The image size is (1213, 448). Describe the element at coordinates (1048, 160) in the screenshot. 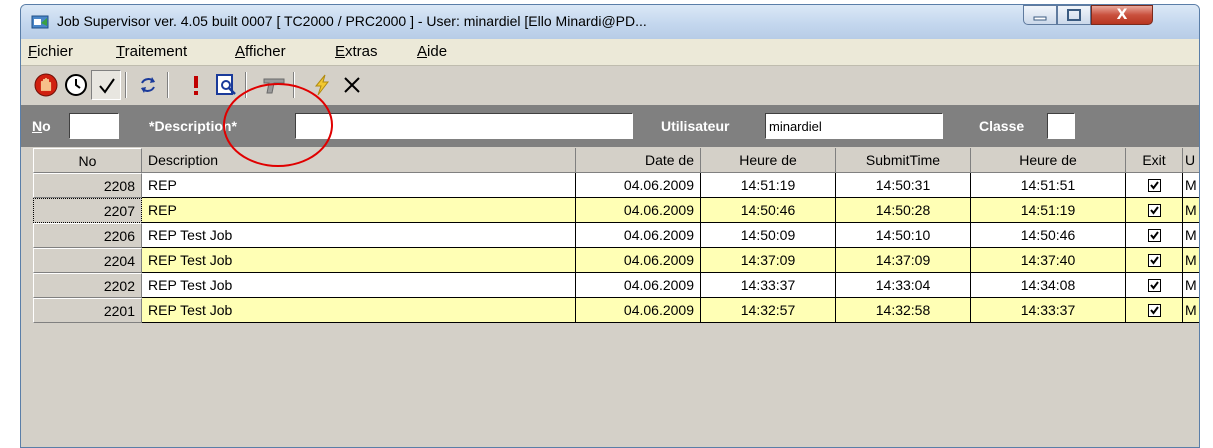

I see `column-header-end-time: Heure de` at that location.